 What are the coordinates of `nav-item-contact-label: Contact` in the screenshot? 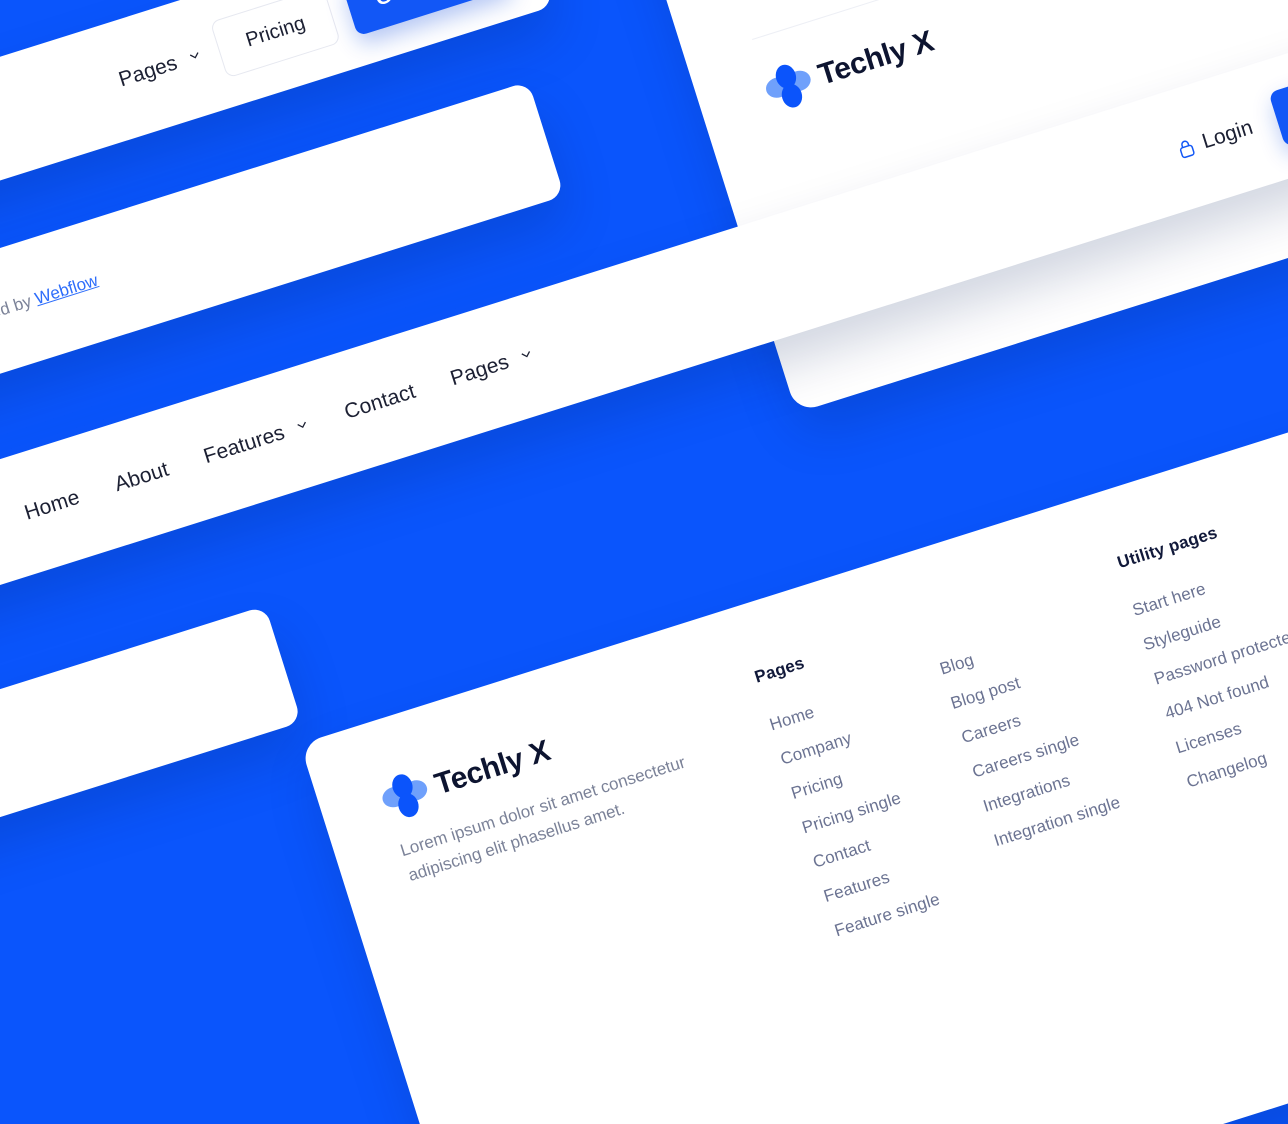 It's located at (380, 401).